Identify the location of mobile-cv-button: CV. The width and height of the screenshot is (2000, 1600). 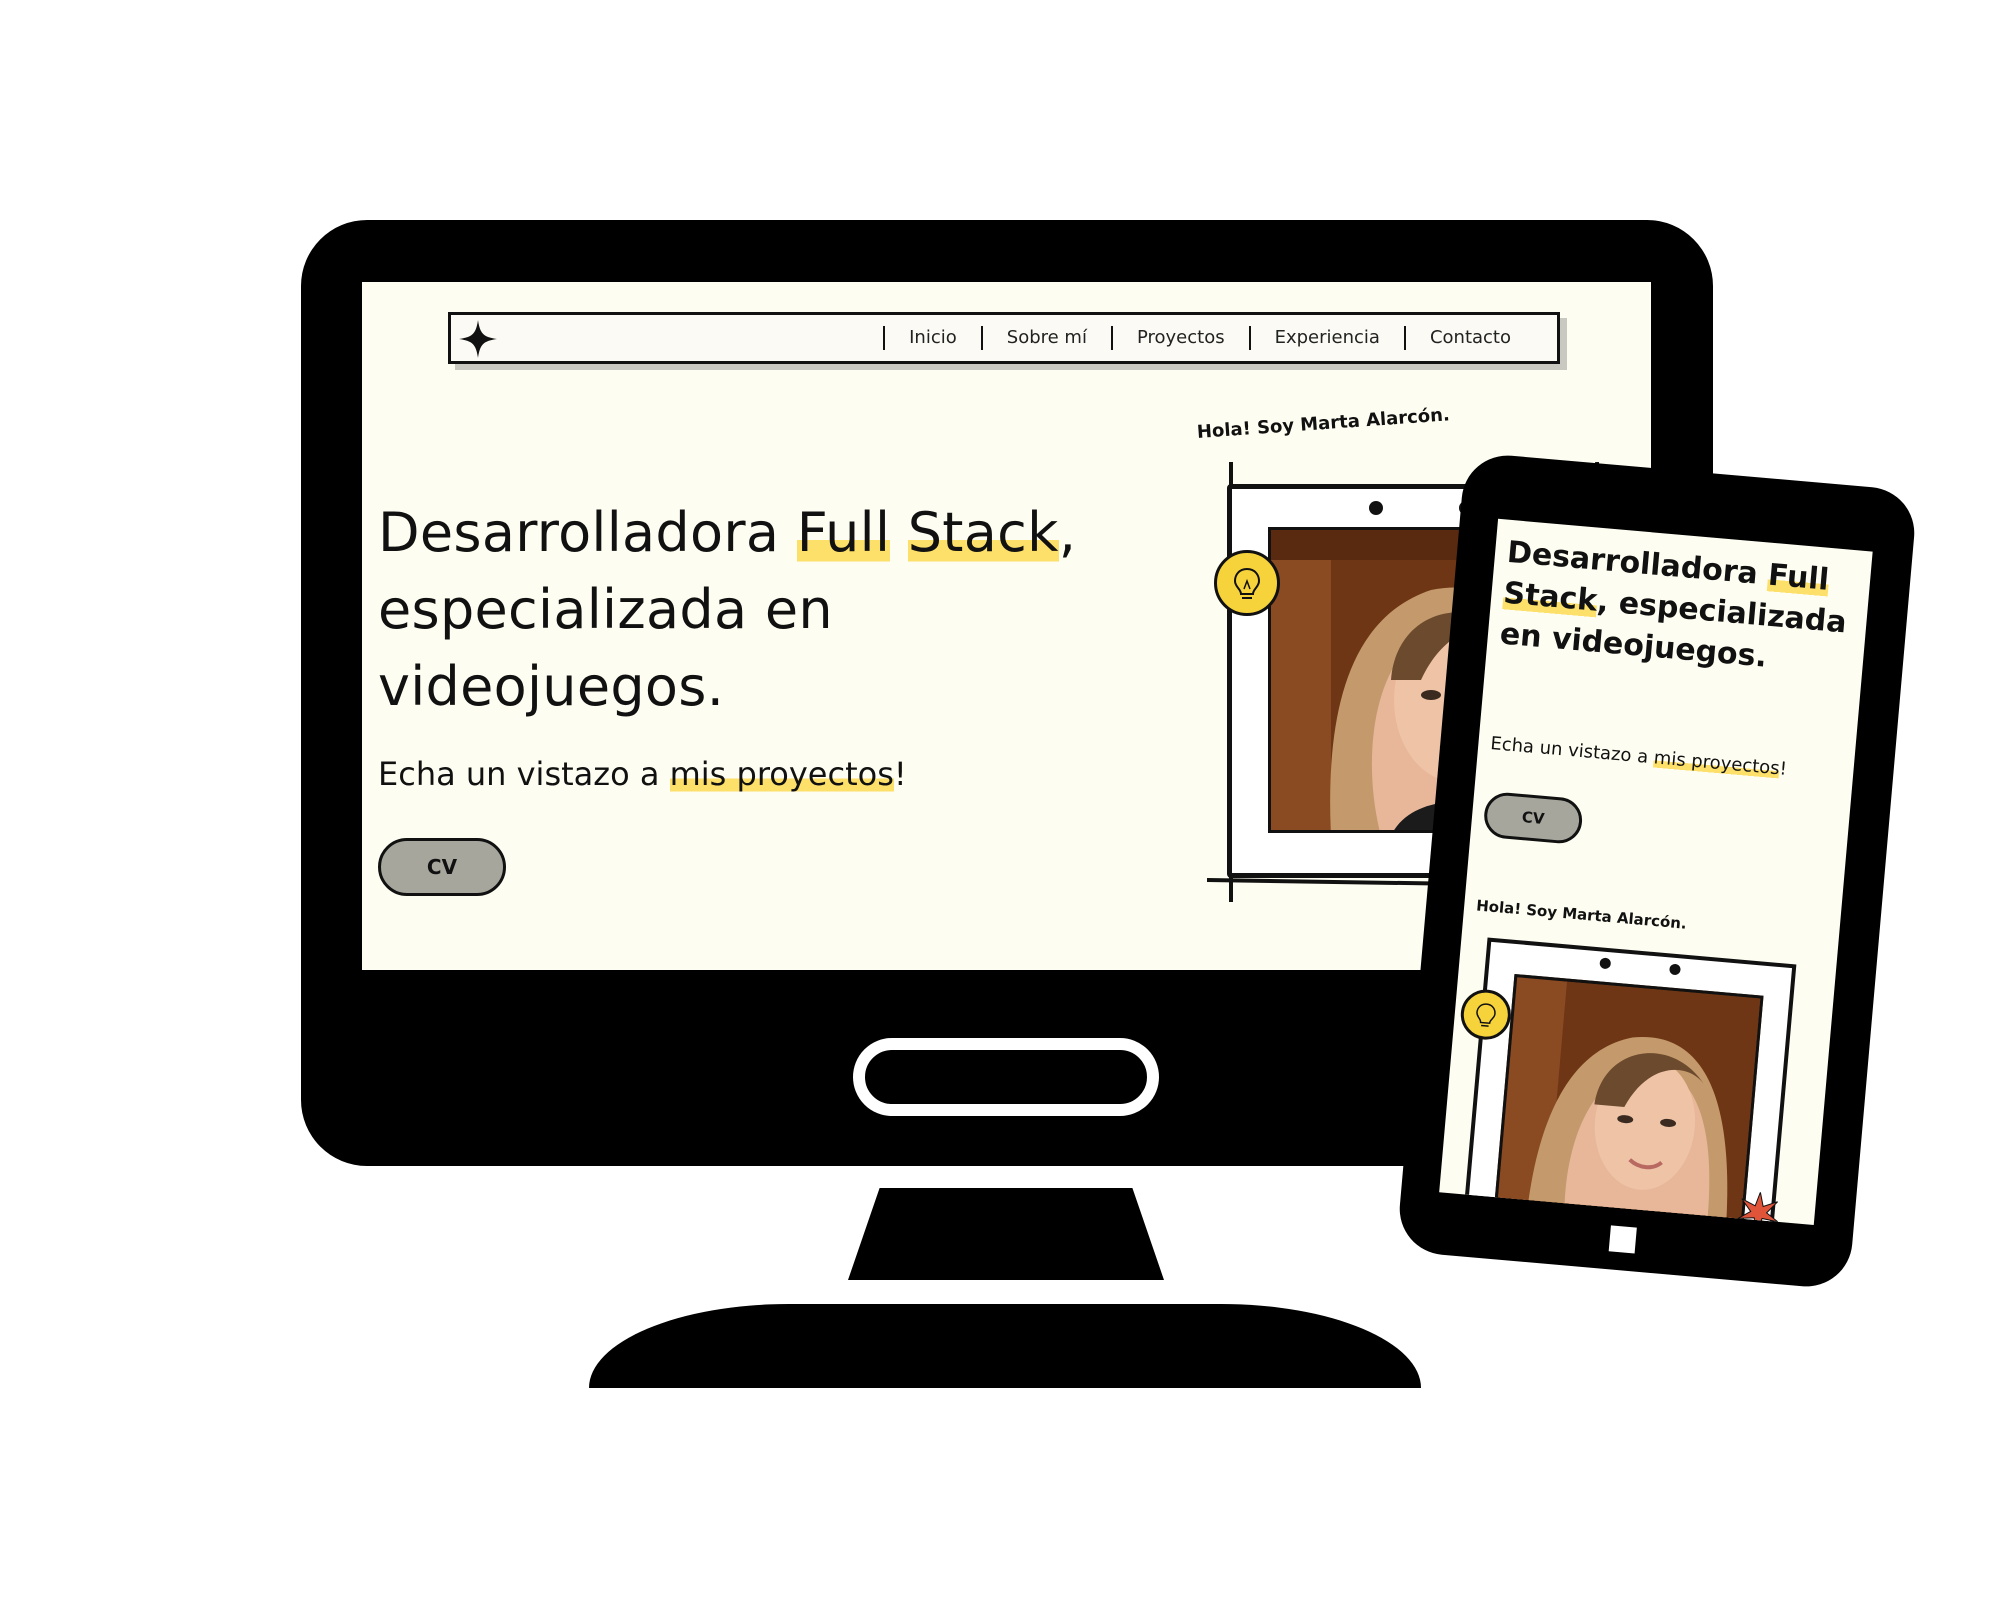
(1533, 818).